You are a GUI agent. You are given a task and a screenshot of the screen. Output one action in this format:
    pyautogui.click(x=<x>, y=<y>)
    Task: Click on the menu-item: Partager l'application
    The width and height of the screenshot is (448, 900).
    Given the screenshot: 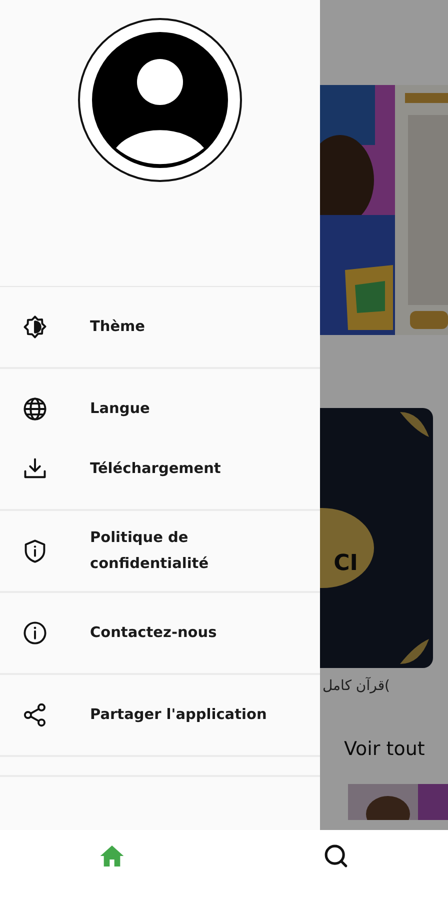 What is the action you would take?
    pyautogui.click(x=160, y=715)
    